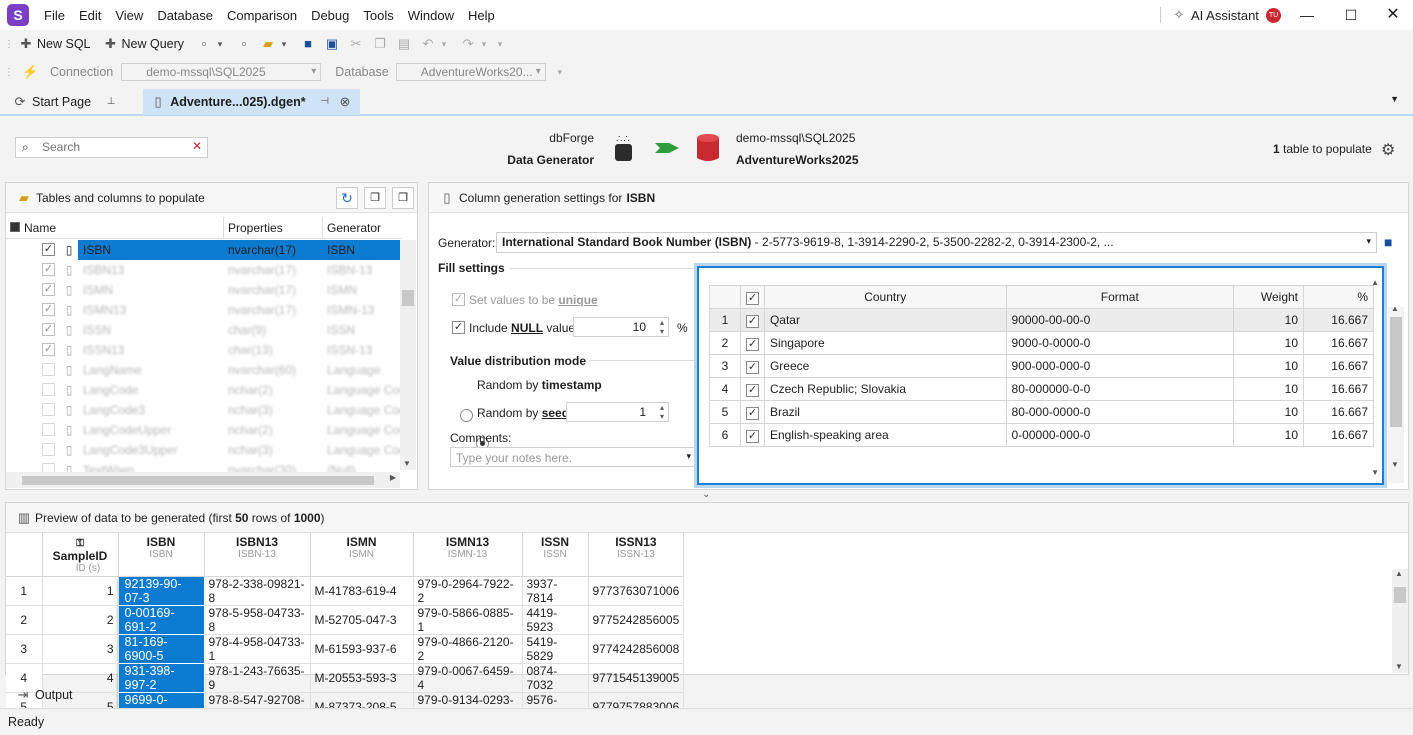  Describe the element at coordinates (345, 102) in the screenshot. I see `close-tab-icon: ⊗` at that location.